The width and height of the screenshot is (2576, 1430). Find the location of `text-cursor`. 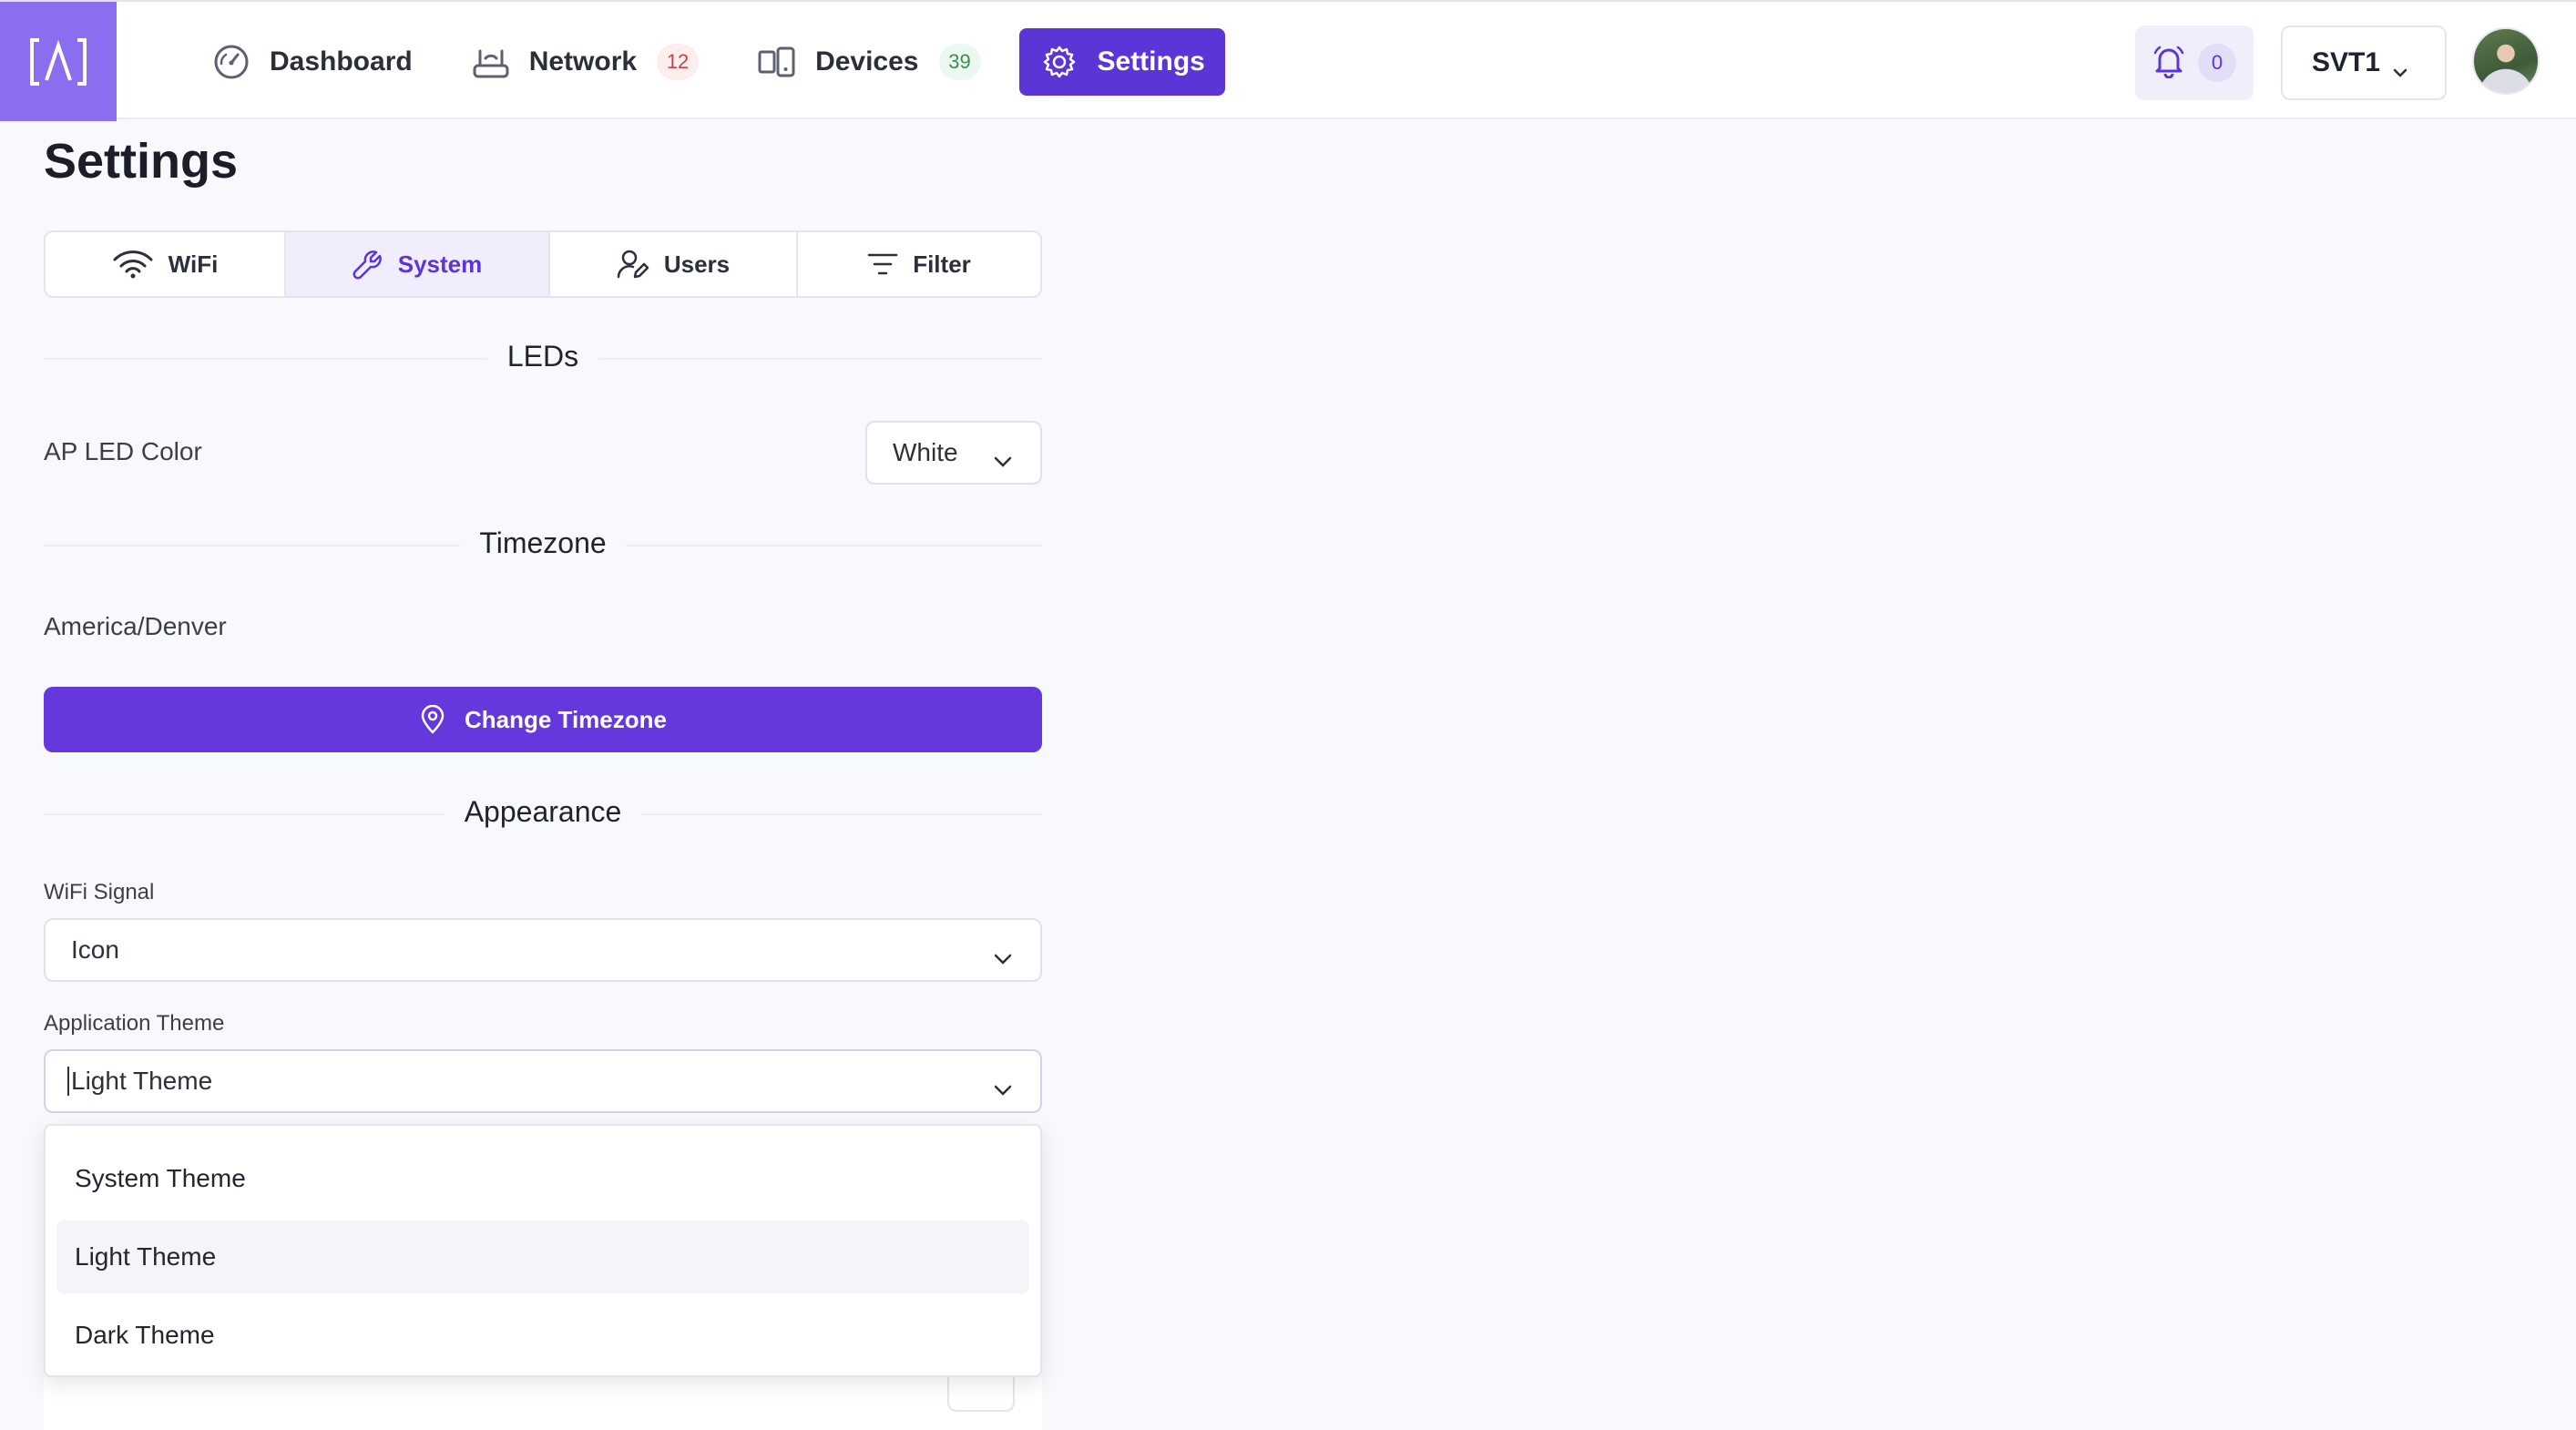

text-cursor is located at coordinates (68, 1081).